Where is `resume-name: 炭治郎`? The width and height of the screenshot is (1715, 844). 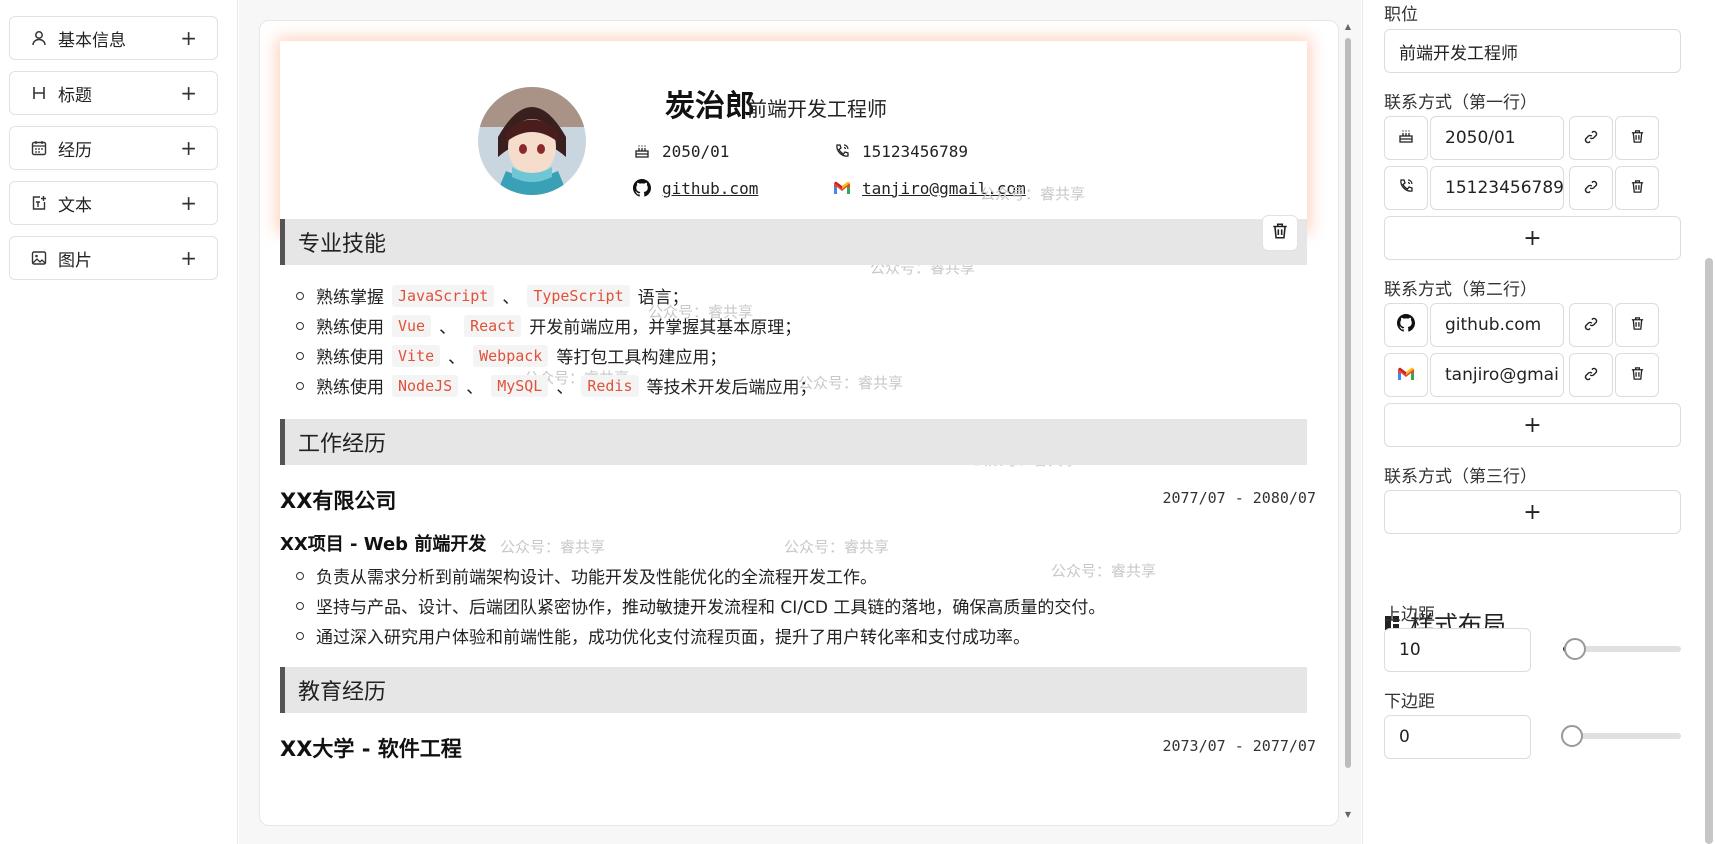 resume-name: 炭治郎 is located at coordinates (710, 103).